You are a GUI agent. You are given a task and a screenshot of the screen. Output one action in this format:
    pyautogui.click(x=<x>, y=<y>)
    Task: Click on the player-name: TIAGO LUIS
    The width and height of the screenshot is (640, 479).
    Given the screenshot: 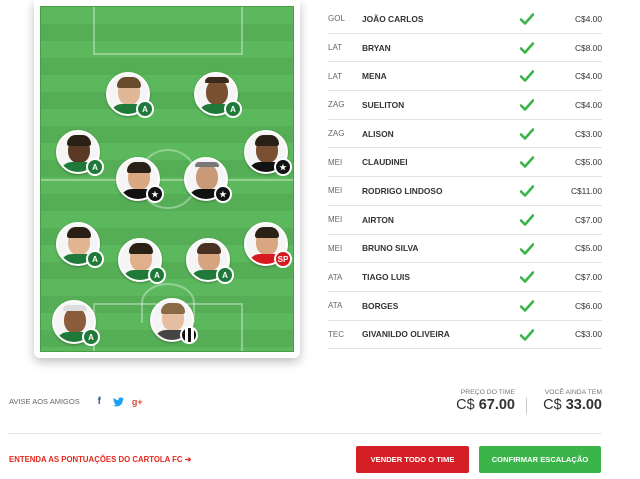 What is the action you would take?
    pyautogui.click(x=386, y=277)
    